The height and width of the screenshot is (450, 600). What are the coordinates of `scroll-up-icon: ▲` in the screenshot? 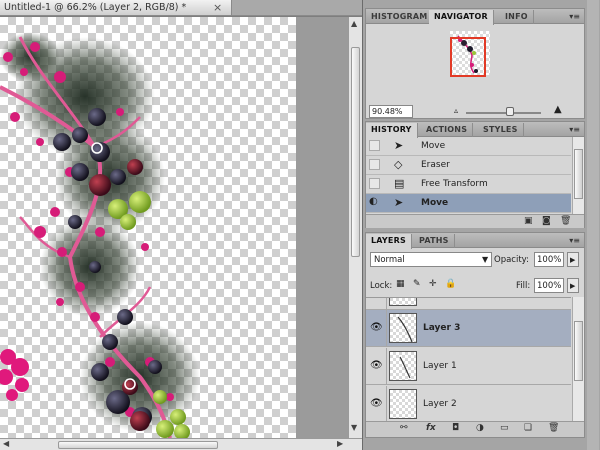 It's located at (354, 23).